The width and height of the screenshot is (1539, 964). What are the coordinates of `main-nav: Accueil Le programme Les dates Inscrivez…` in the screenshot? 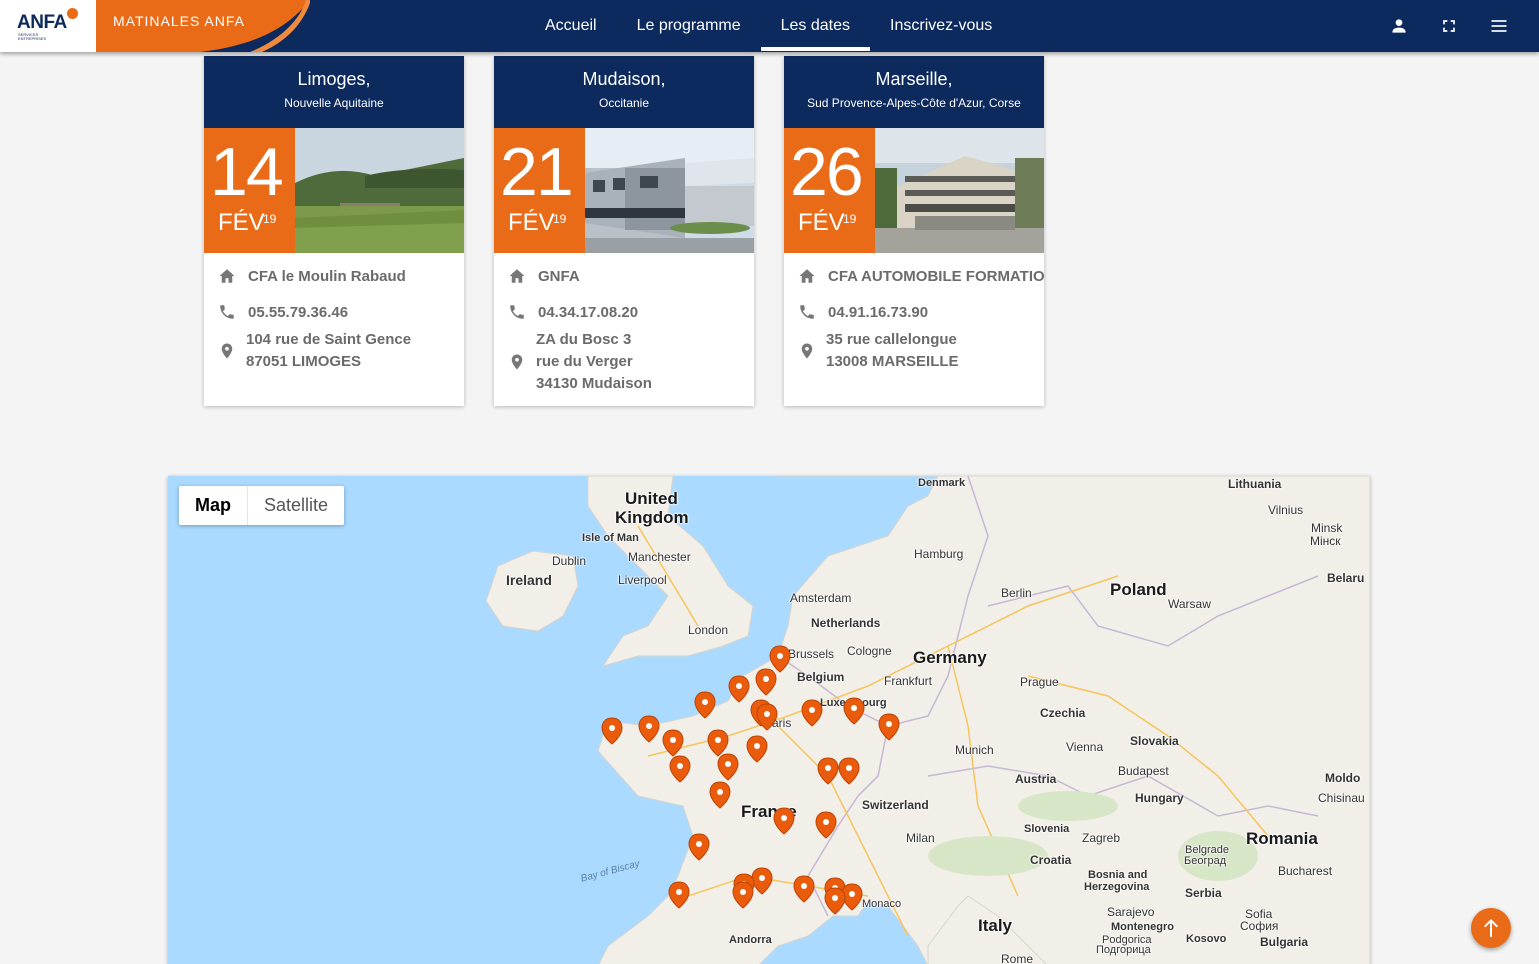 It's located at (768, 26).